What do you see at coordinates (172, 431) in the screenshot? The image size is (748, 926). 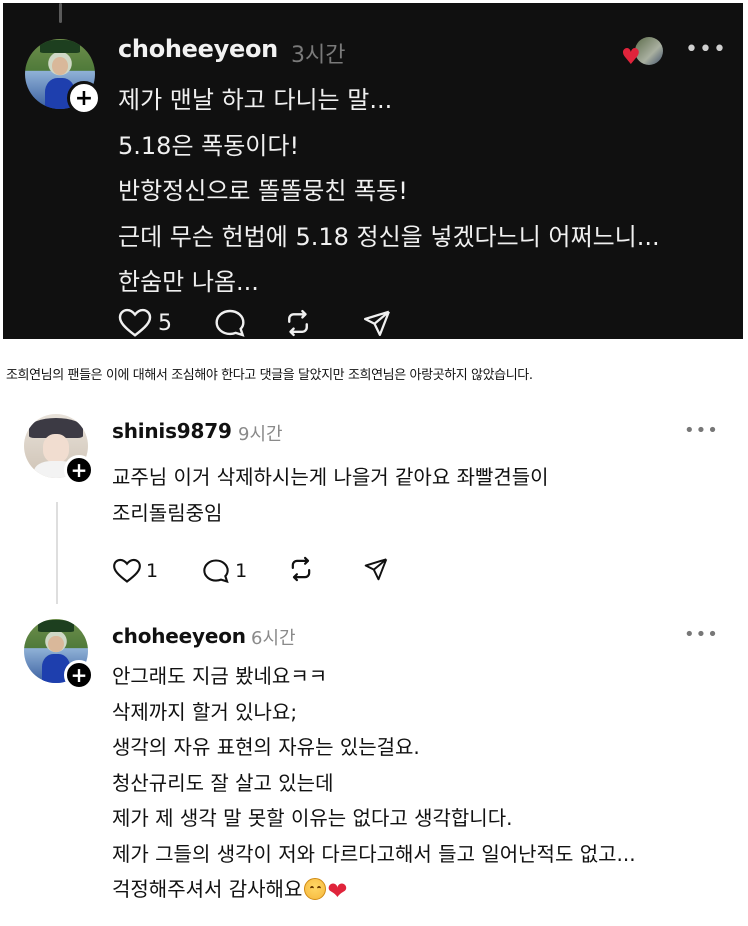 I see `comment-username: shinis9879` at bounding box center [172, 431].